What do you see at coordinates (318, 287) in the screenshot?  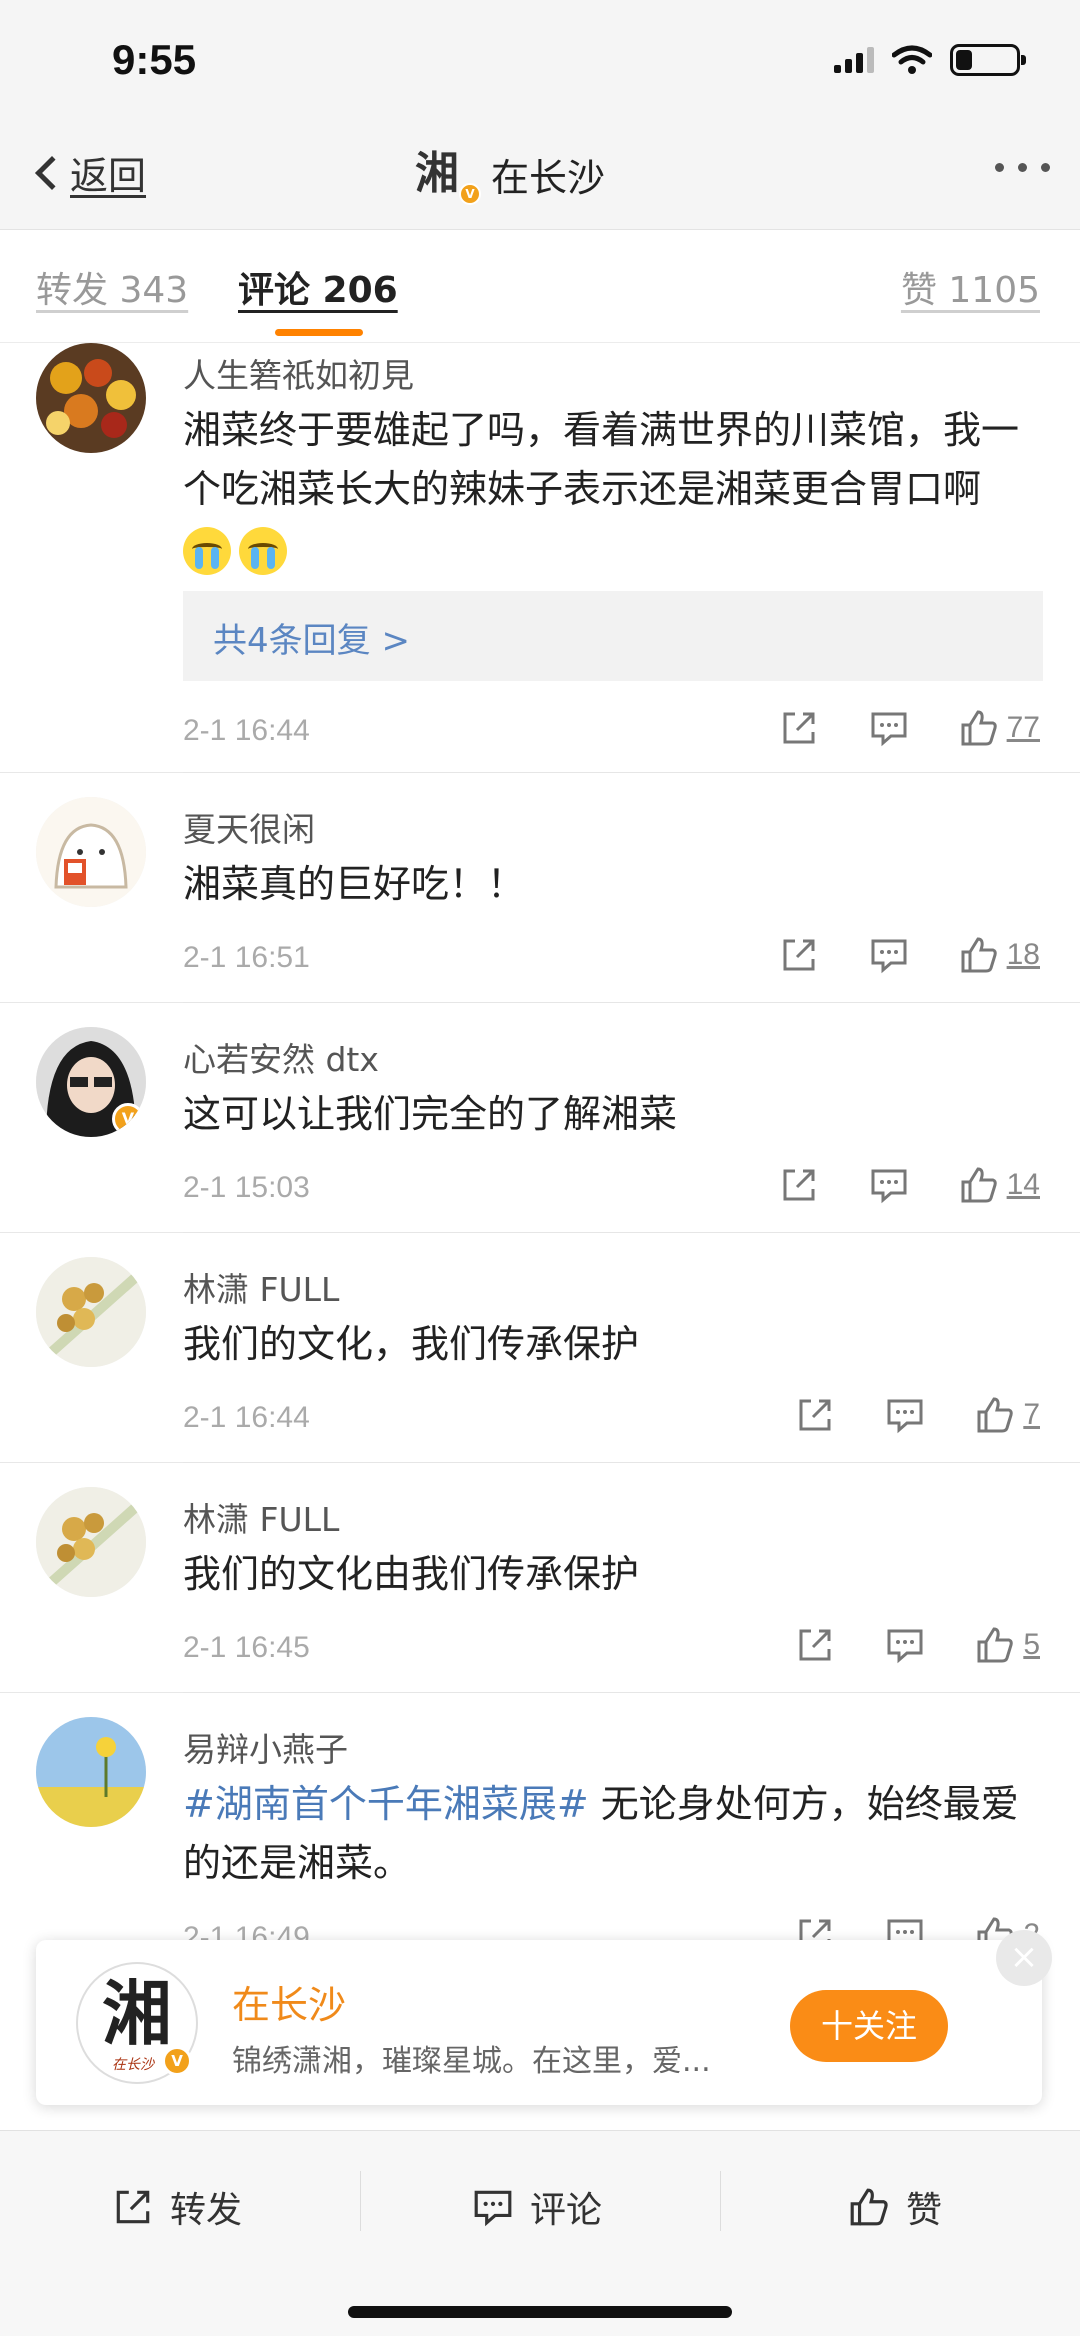 I see `tab-comments: 评论 206` at bounding box center [318, 287].